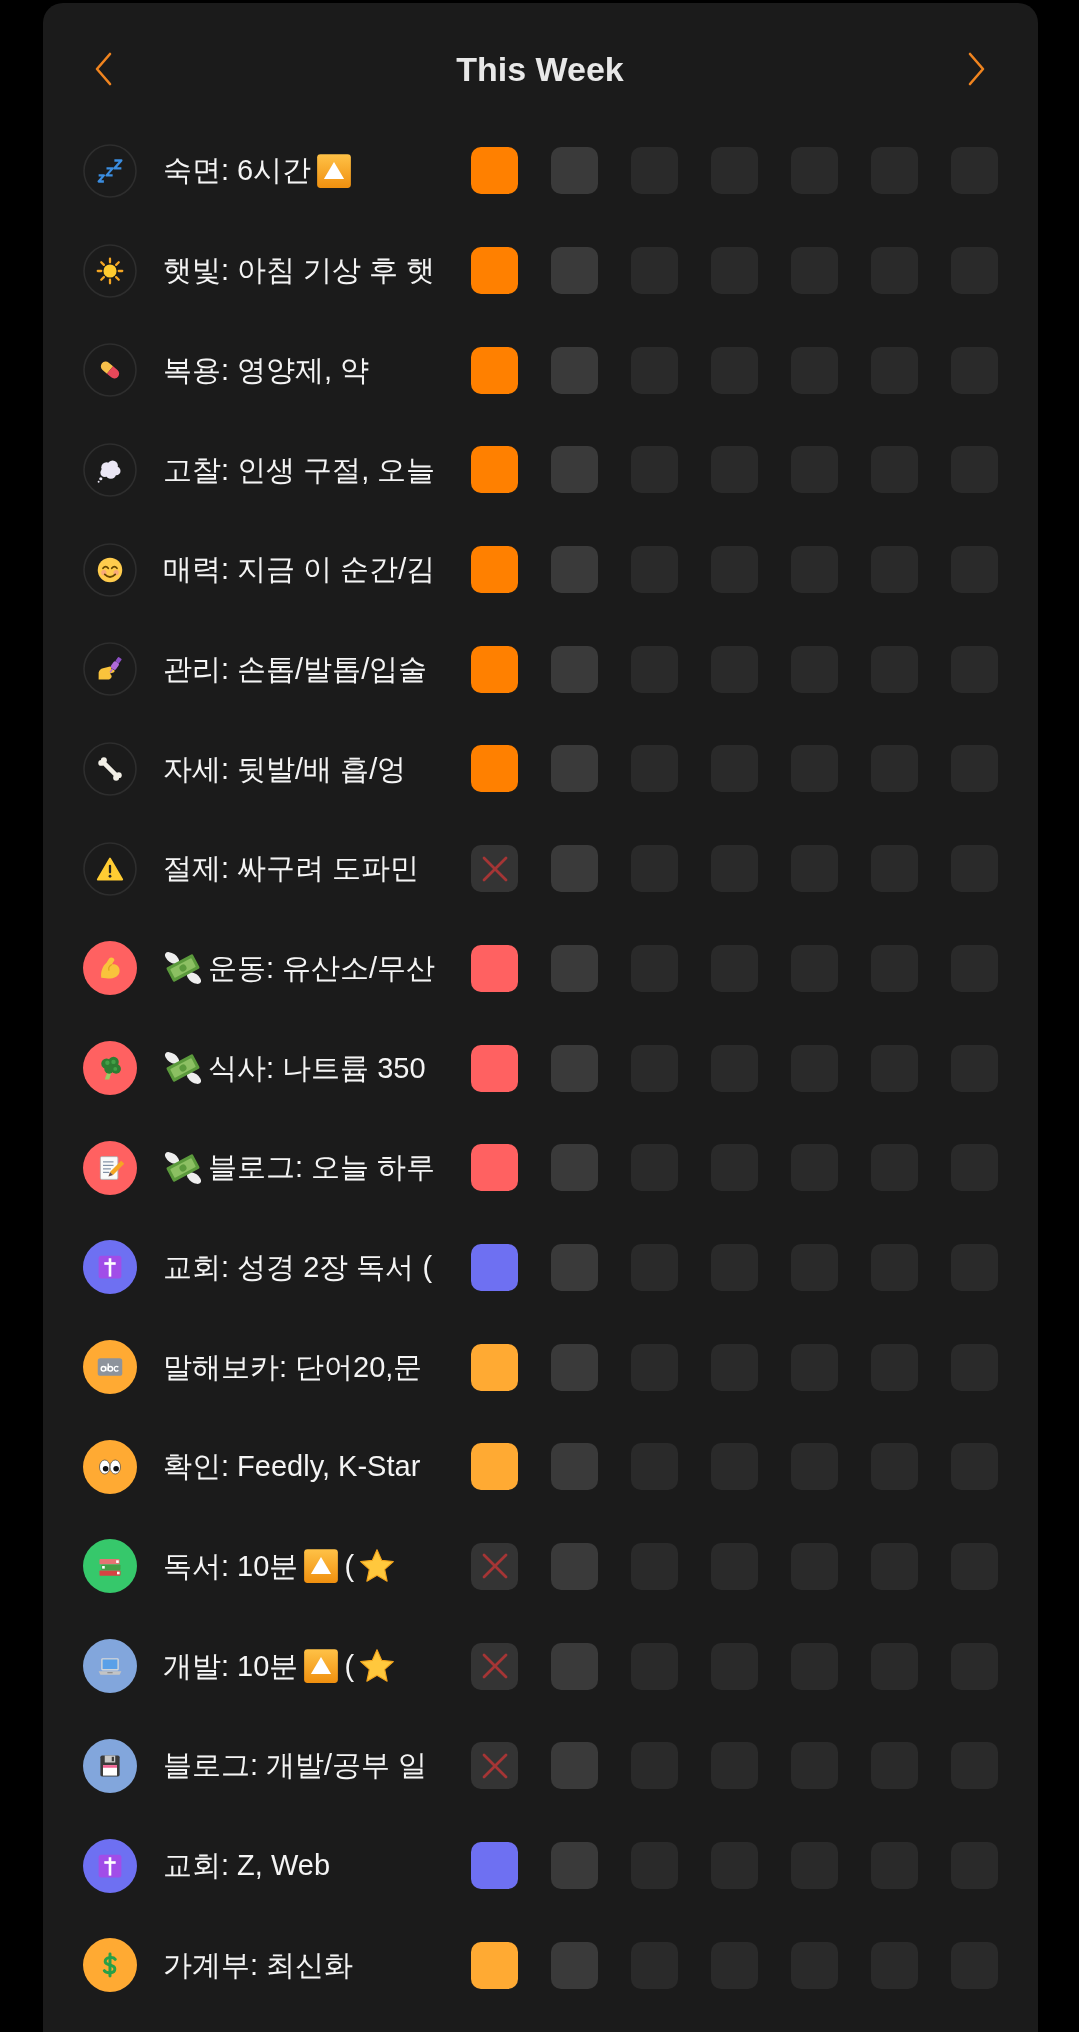 The height and width of the screenshot is (2032, 1079). I want to click on habit-label: 교회: Z, Web, so click(247, 1865).